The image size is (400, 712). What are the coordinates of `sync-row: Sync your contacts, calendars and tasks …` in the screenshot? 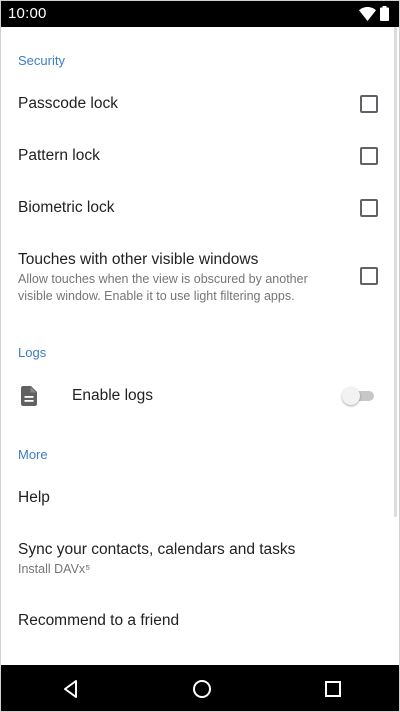 It's located at (200, 557).